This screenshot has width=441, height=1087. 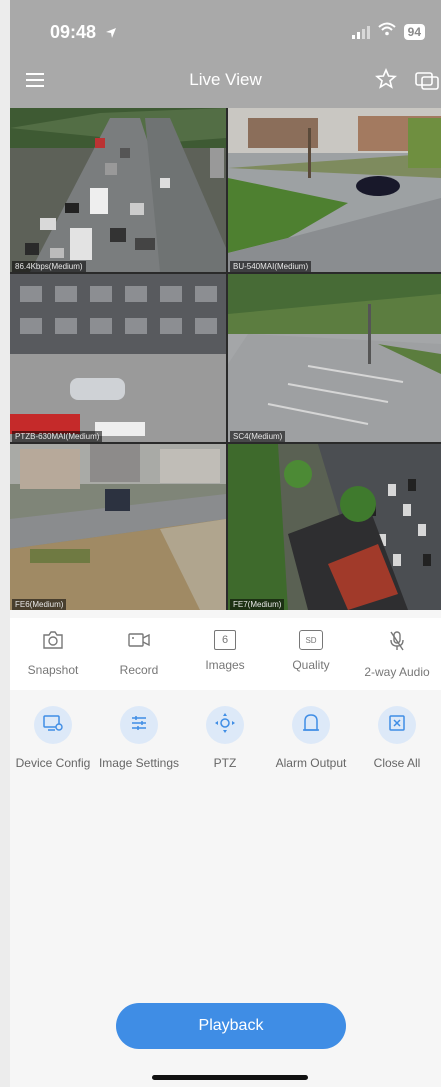 What do you see at coordinates (53, 642) in the screenshot?
I see `camera-icon` at bounding box center [53, 642].